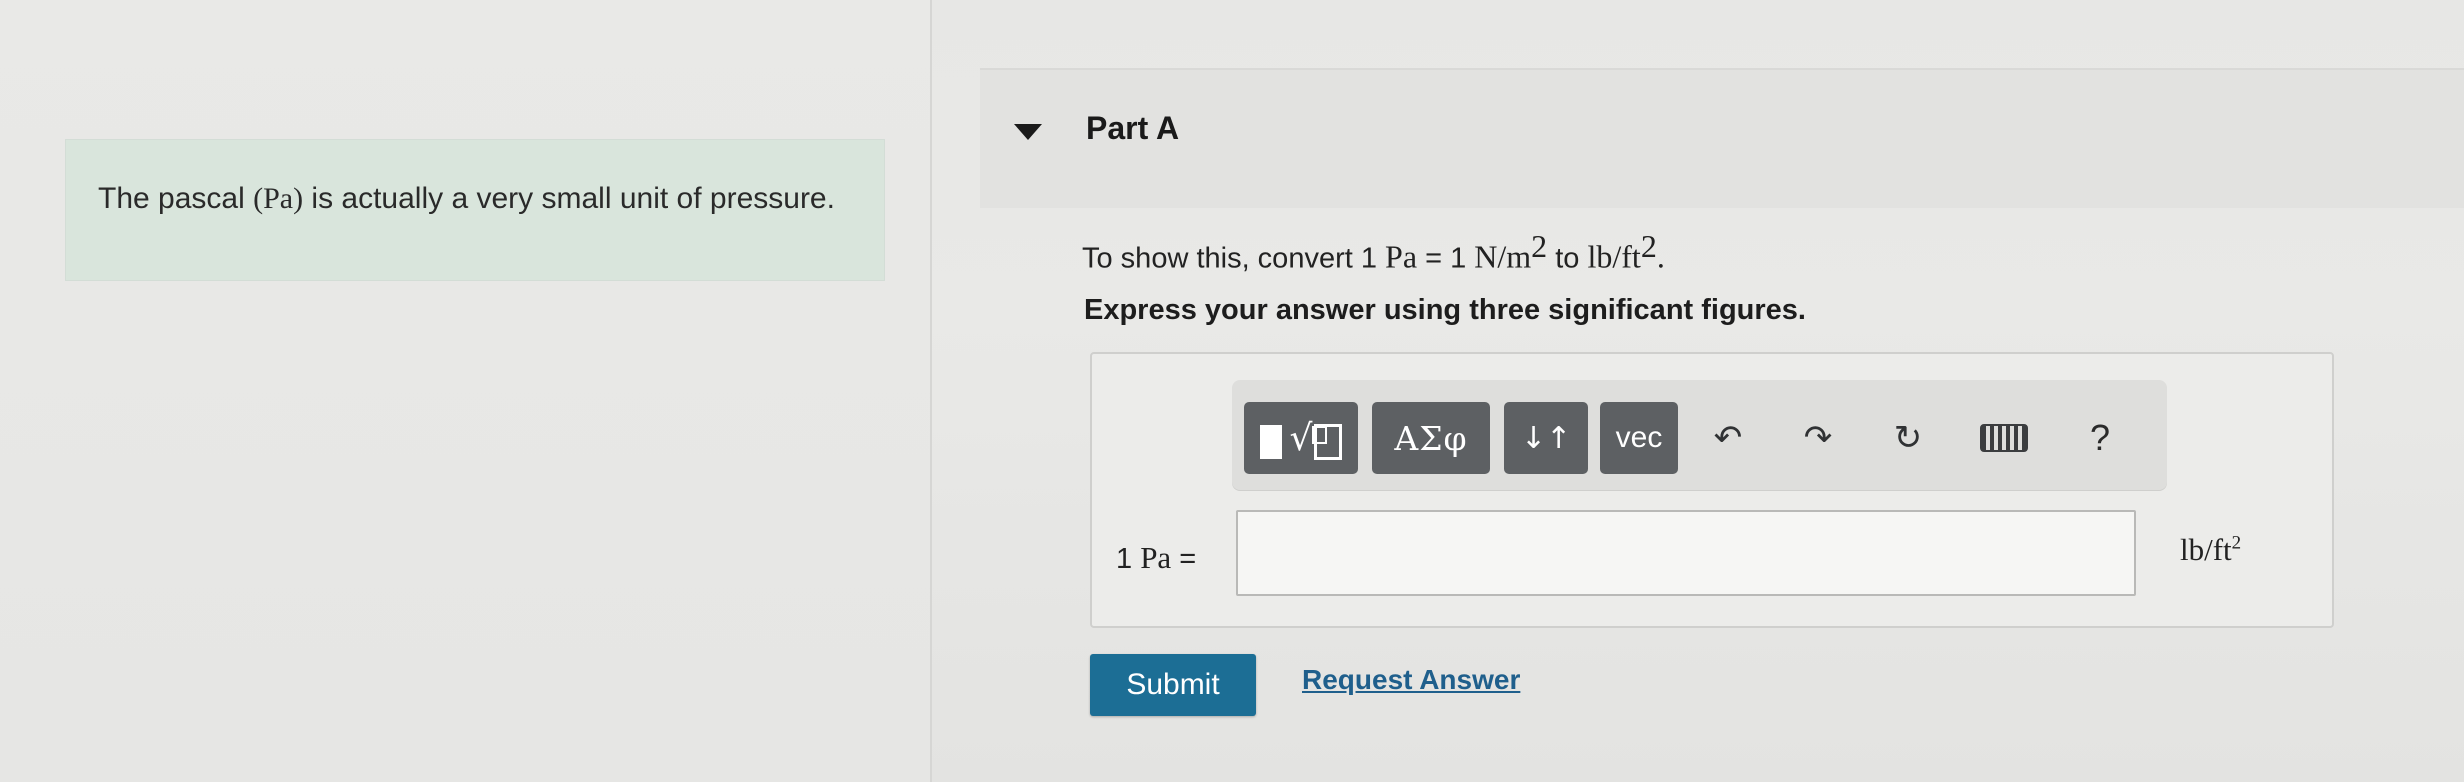 This screenshot has width=2464, height=782. What do you see at coordinates (1128, 559) in the screenshot?
I see `answer-label-number: 1` at bounding box center [1128, 559].